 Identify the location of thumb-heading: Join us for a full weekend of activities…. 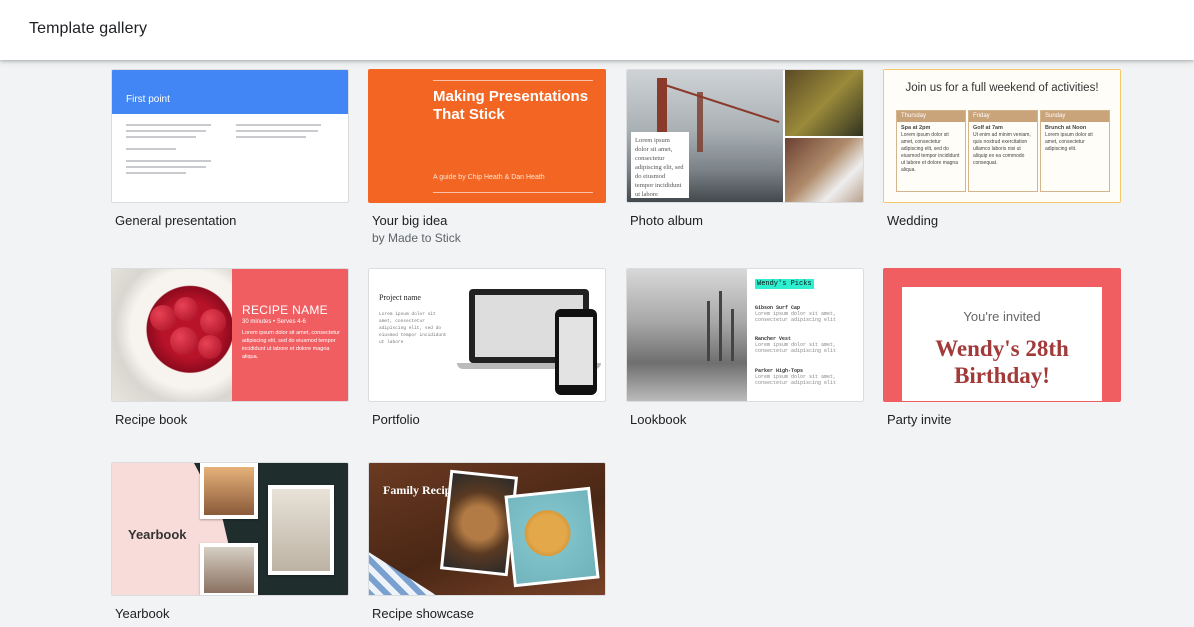
(1002, 88).